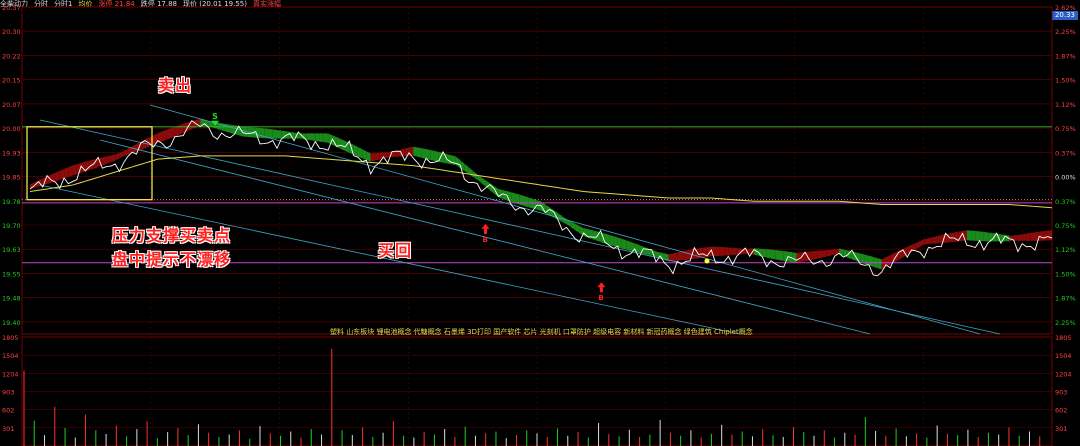 Image resolution: width=1080 pixels, height=446 pixels. What do you see at coordinates (175, 85) in the screenshot?
I see `sell-annotation: 卖出` at bounding box center [175, 85].